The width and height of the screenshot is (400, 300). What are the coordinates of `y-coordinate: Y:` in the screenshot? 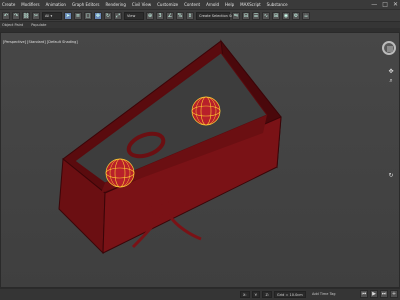 It's located at (256, 294).